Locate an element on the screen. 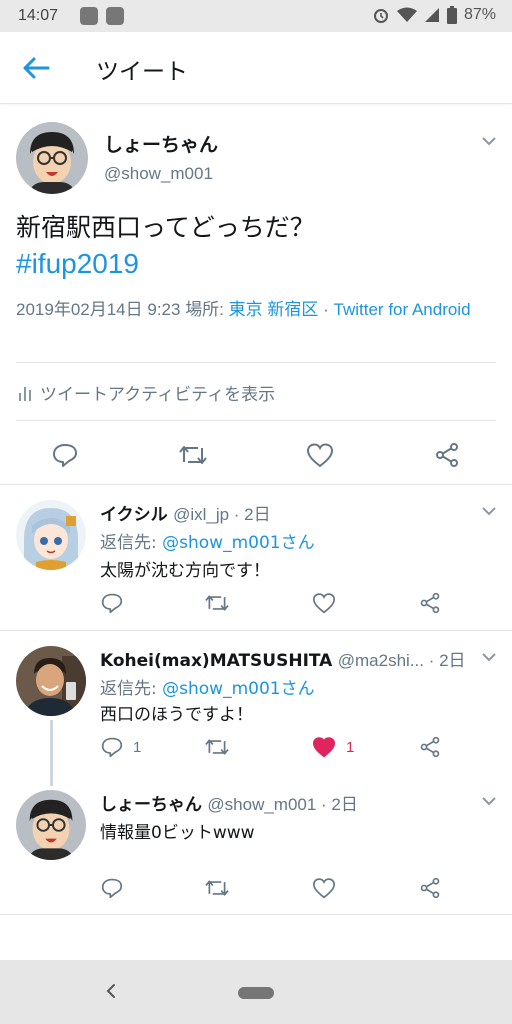 The height and width of the screenshot is (1024, 512). line-app-icon is located at coordinates (89, 16).